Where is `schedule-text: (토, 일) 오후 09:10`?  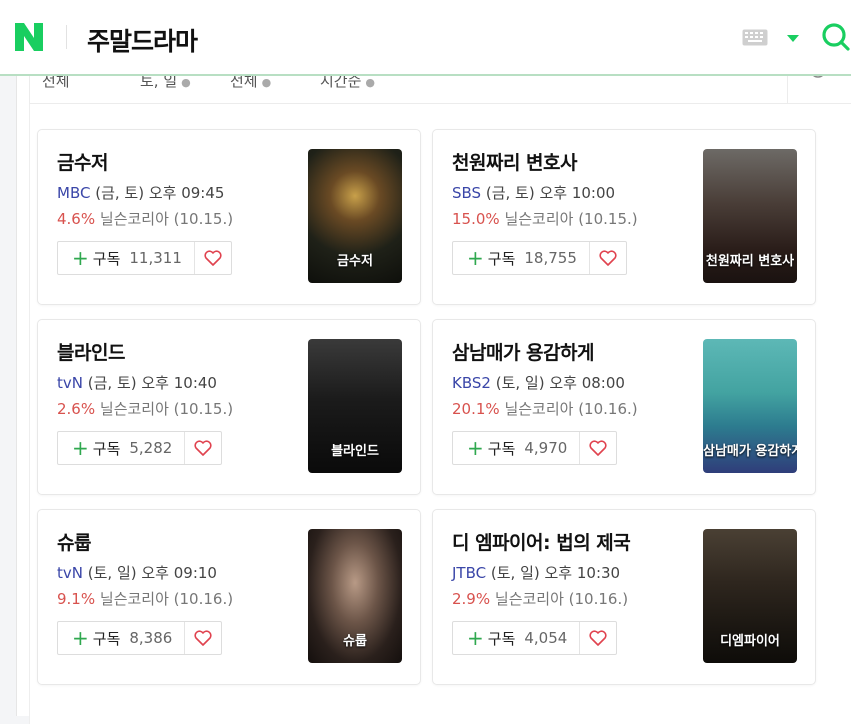 schedule-text: (토, 일) 오후 09:10 is located at coordinates (152, 573).